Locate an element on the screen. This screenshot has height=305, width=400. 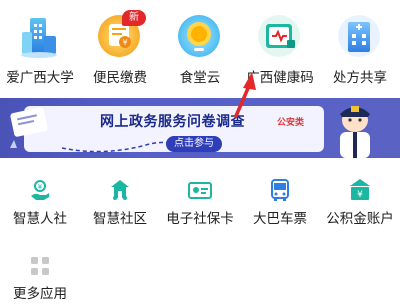
hand-coin-icon: ¥ is located at coordinates (40, 190).